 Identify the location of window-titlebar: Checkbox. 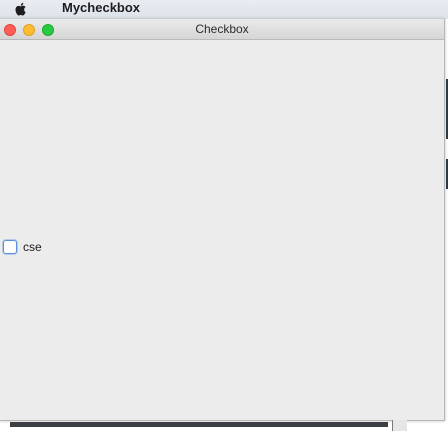
(222, 29).